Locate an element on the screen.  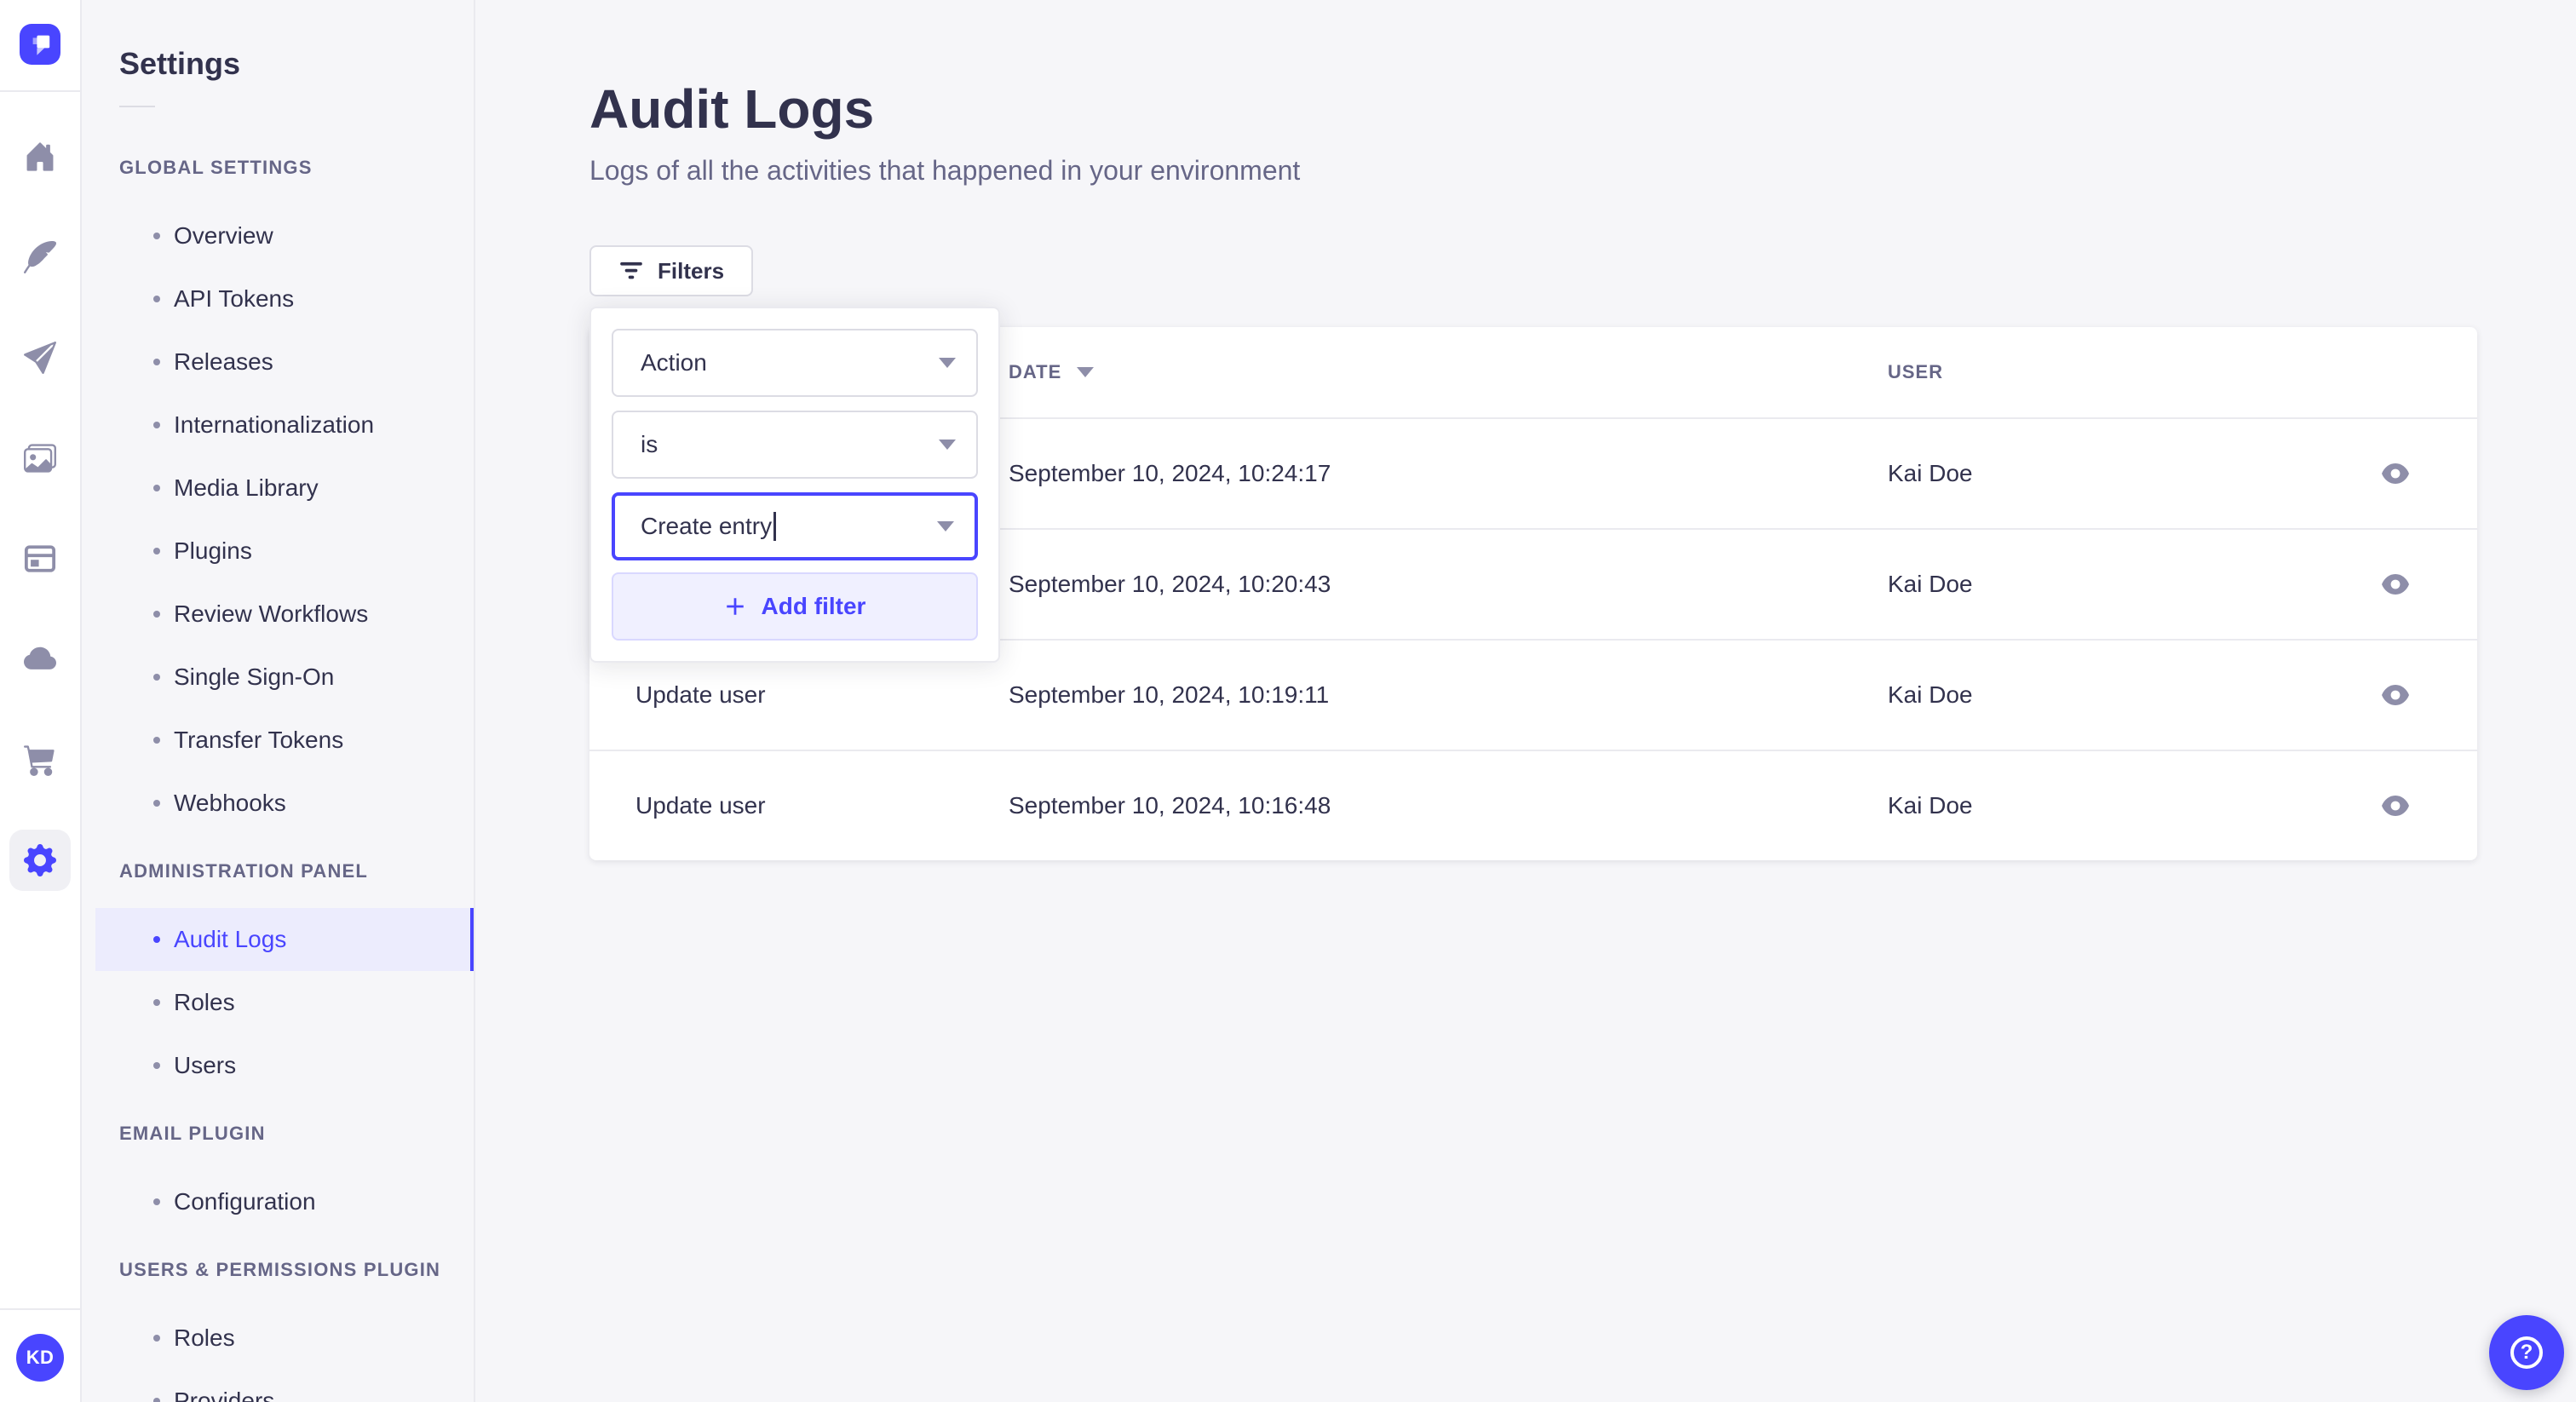
sidebar-item-review-workflows: Review Workflows is located at coordinates (284, 614).